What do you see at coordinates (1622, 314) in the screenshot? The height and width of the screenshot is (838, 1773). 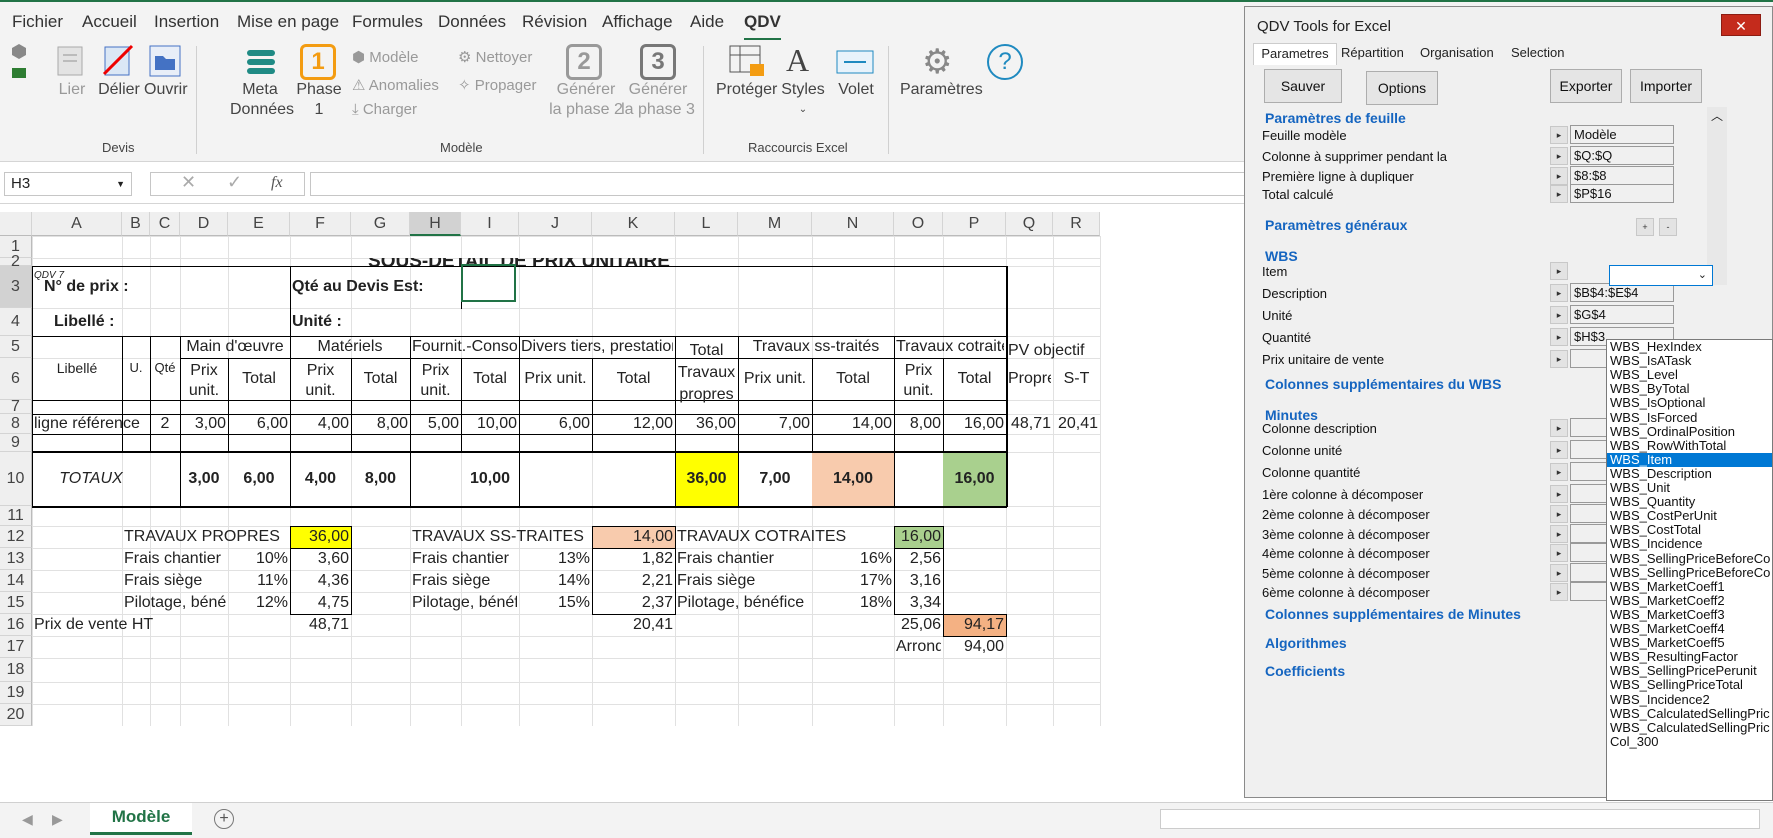 I see `wbs-value: $G$4` at bounding box center [1622, 314].